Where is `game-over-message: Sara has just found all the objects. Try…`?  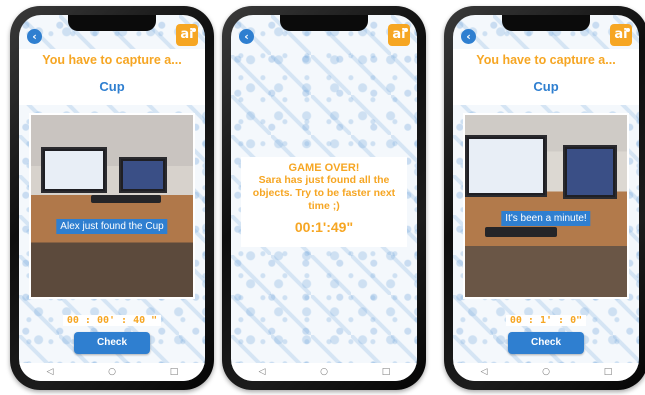 game-over-message: Sara has just found all the objects. Try… is located at coordinates (324, 193).